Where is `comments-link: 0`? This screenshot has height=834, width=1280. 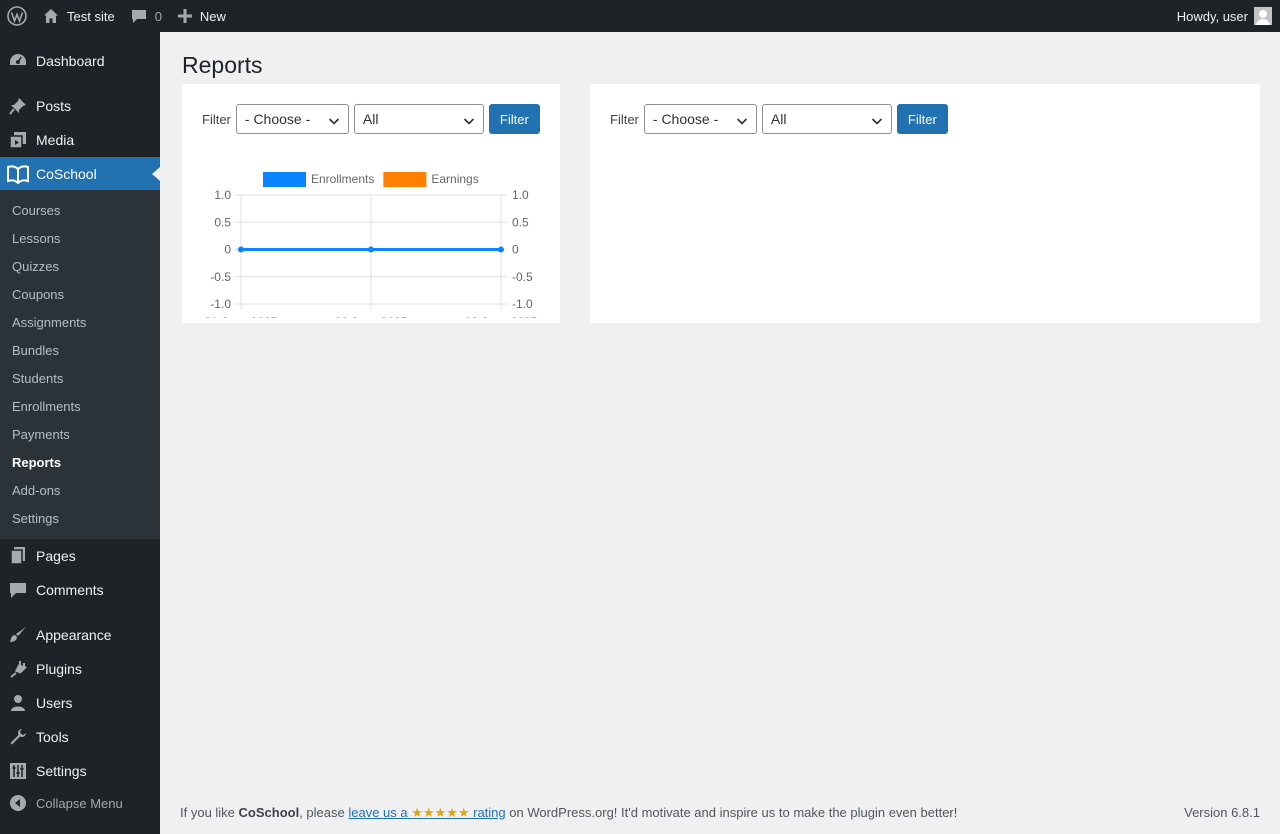
comments-link: 0 is located at coordinates (146, 16).